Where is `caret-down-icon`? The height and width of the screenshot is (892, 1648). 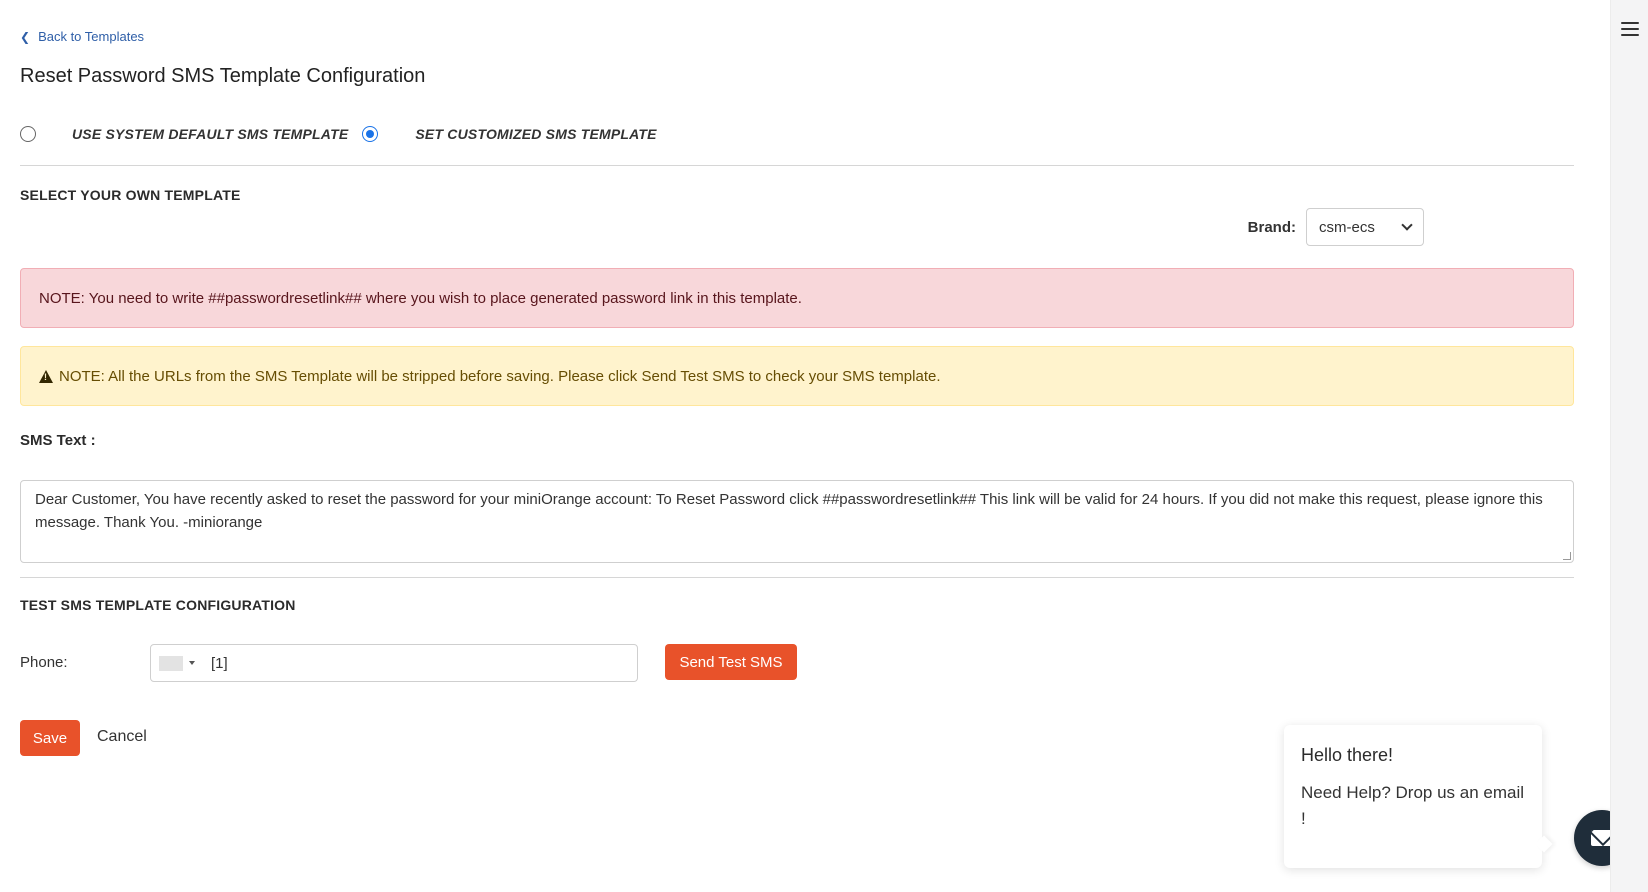 caret-down-icon is located at coordinates (192, 663).